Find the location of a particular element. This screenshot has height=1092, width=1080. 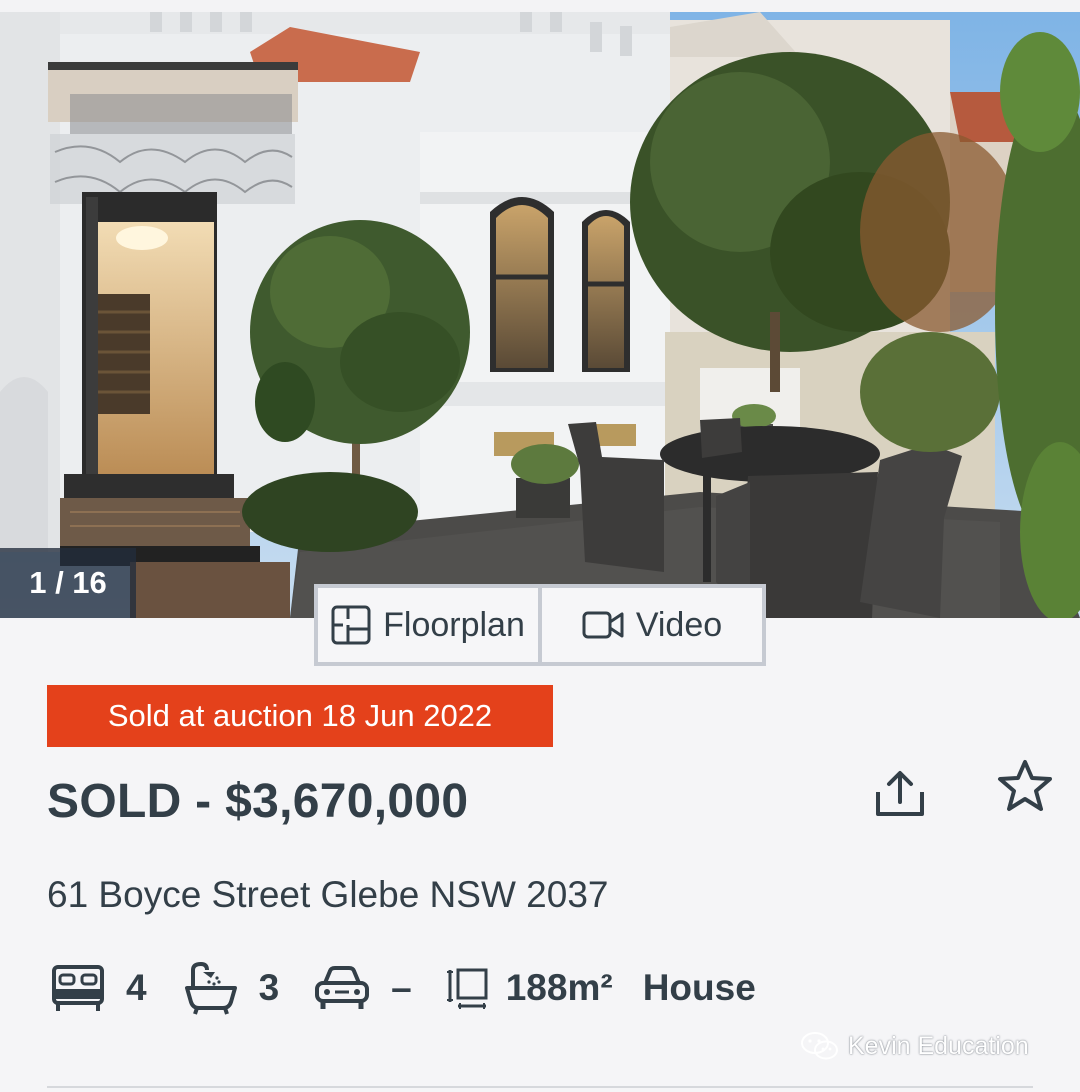

floorplan-button: Floorplan is located at coordinates (428, 625).